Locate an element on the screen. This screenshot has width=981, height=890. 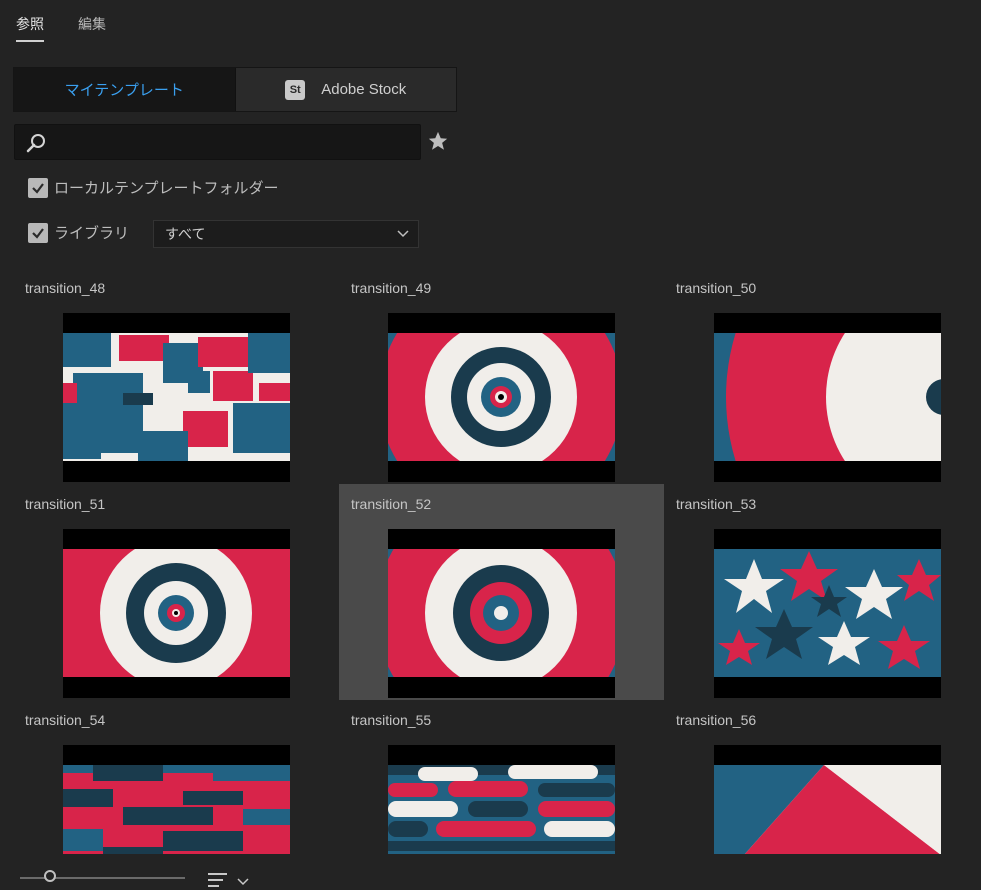
template-name: transition_50 is located at coordinates (716, 288).